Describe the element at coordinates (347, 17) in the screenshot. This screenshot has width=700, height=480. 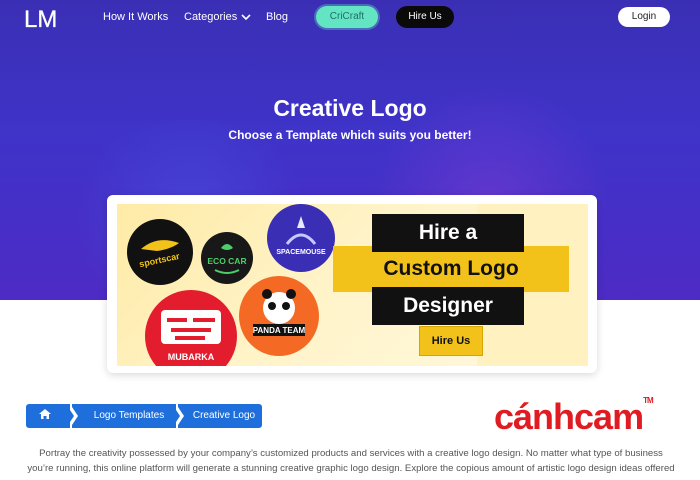
I see `cricraft-button: CriCraft` at that location.